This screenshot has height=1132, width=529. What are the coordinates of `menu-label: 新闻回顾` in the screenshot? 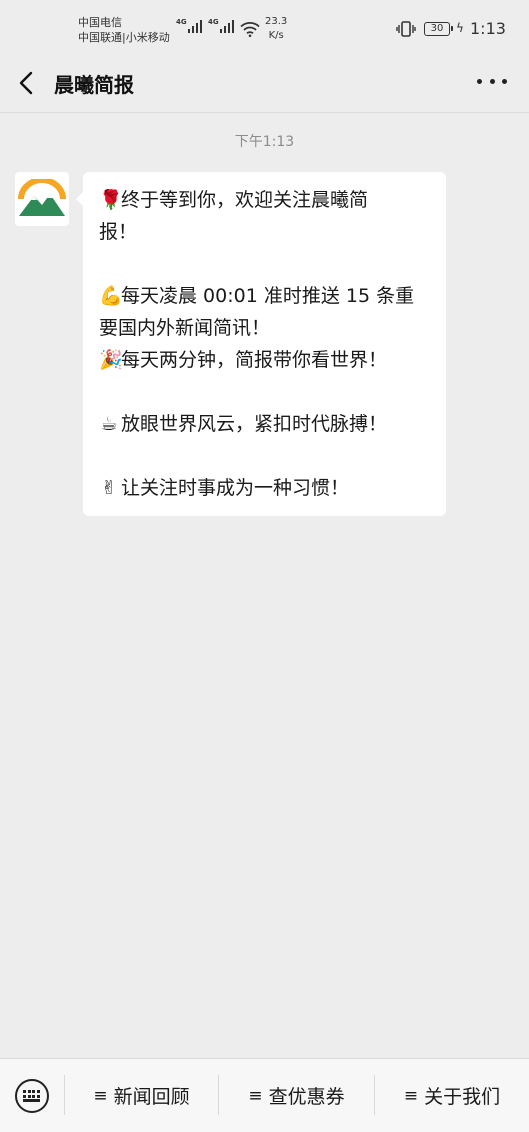 It's located at (151, 1097).